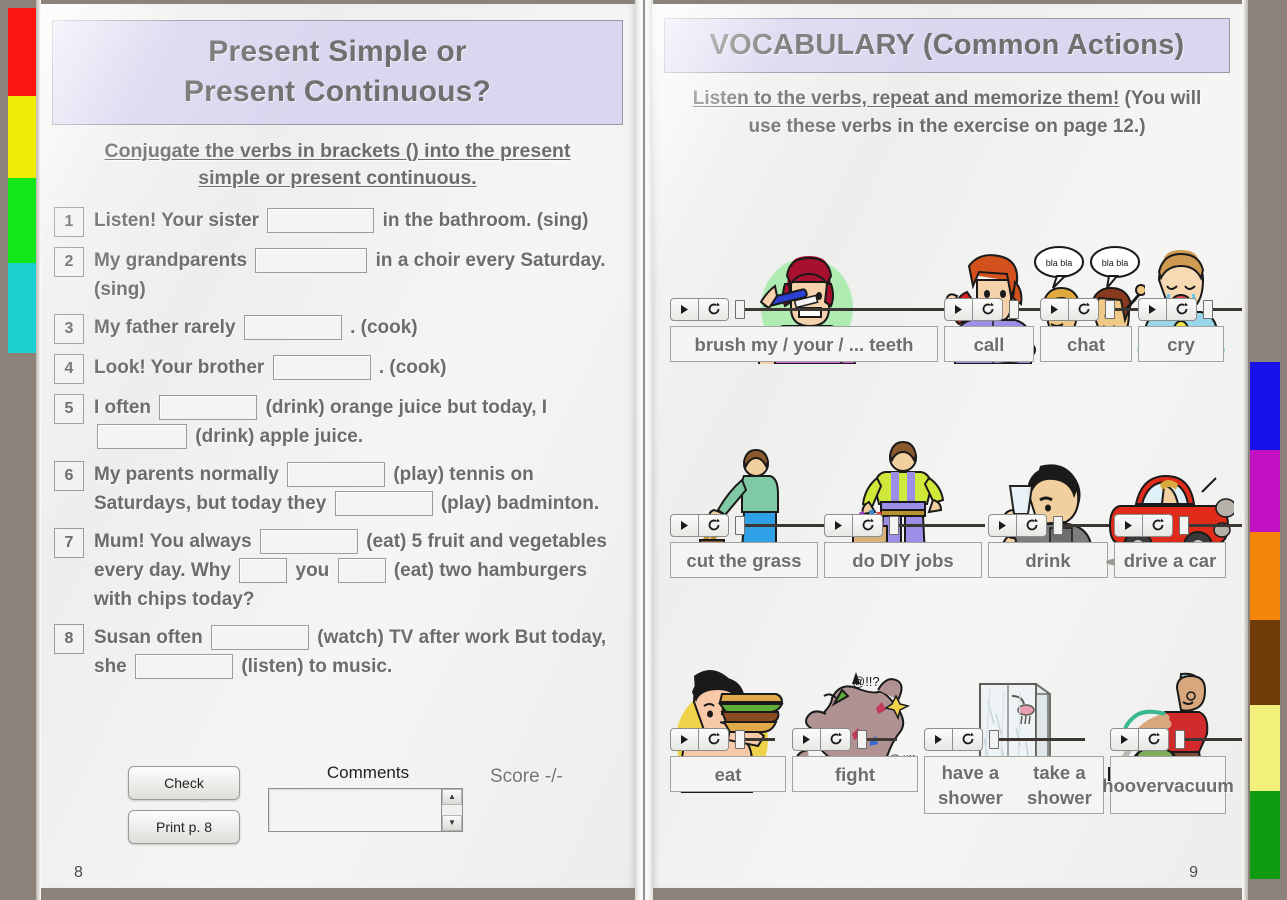 The image size is (1287, 900). I want to click on question-item: 4 Look! Your brother . (cook), so click(338, 368).